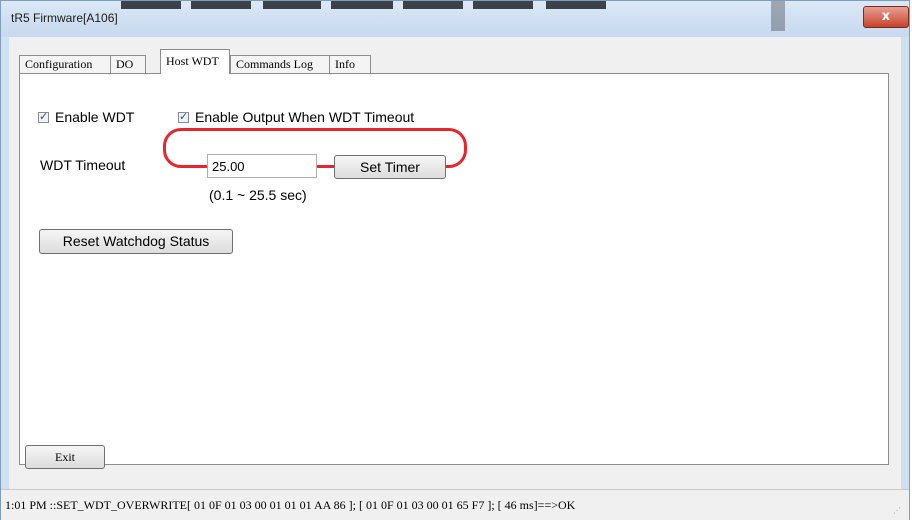 The width and height of the screenshot is (912, 520). Describe the element at coordinates (95, 117) in the screenshot. I see `enable-wdt-label: Enable WDT` at that location.